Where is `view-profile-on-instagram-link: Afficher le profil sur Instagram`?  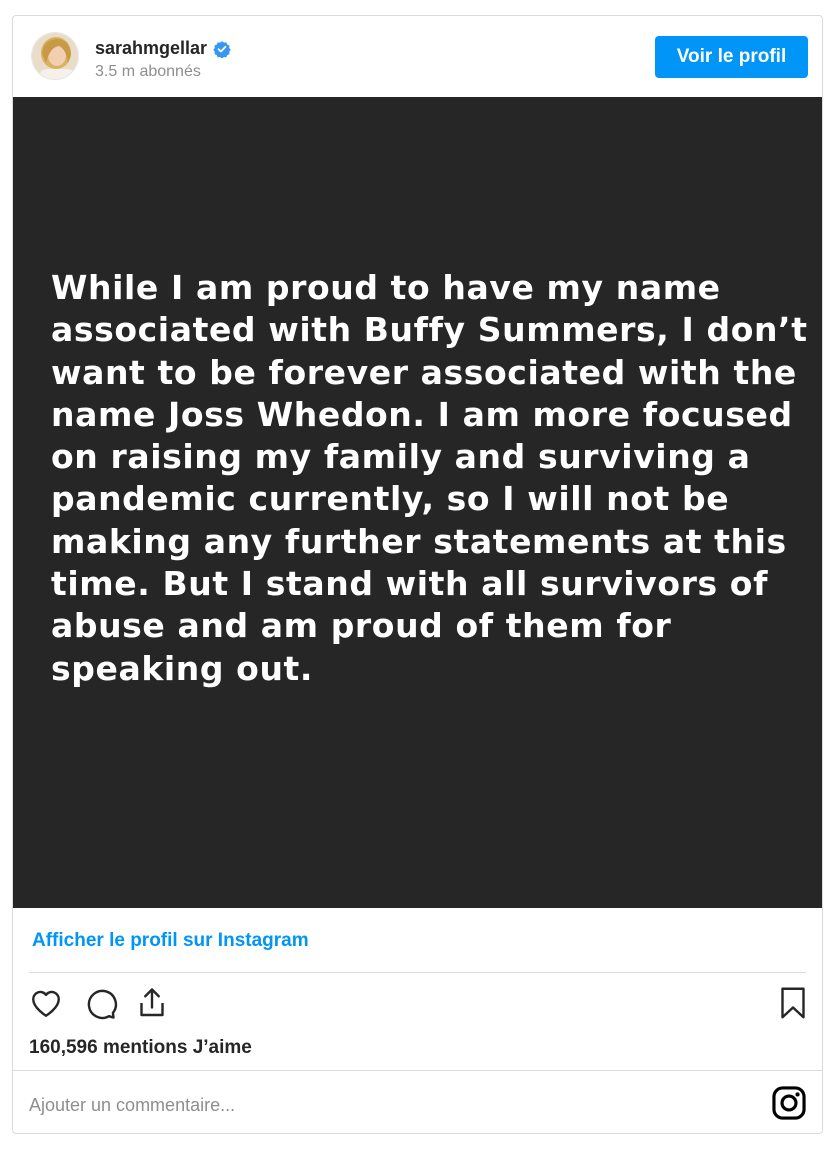
view-profile-on-instagram-link: Afficher le profil sur Instagram is located at coordinates (170, 941).